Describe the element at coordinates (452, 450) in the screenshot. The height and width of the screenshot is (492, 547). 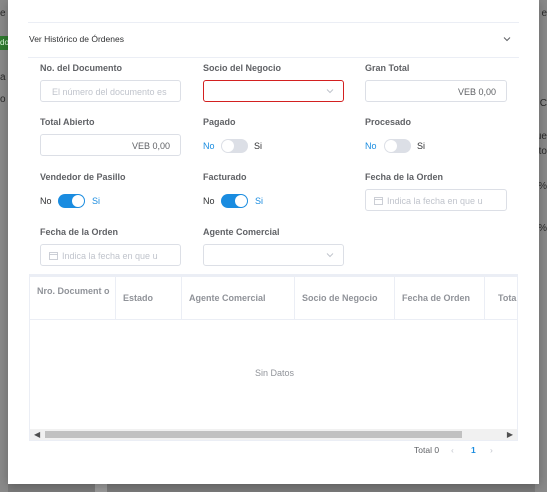
I see `prev-page-icon: ‹` at that location.